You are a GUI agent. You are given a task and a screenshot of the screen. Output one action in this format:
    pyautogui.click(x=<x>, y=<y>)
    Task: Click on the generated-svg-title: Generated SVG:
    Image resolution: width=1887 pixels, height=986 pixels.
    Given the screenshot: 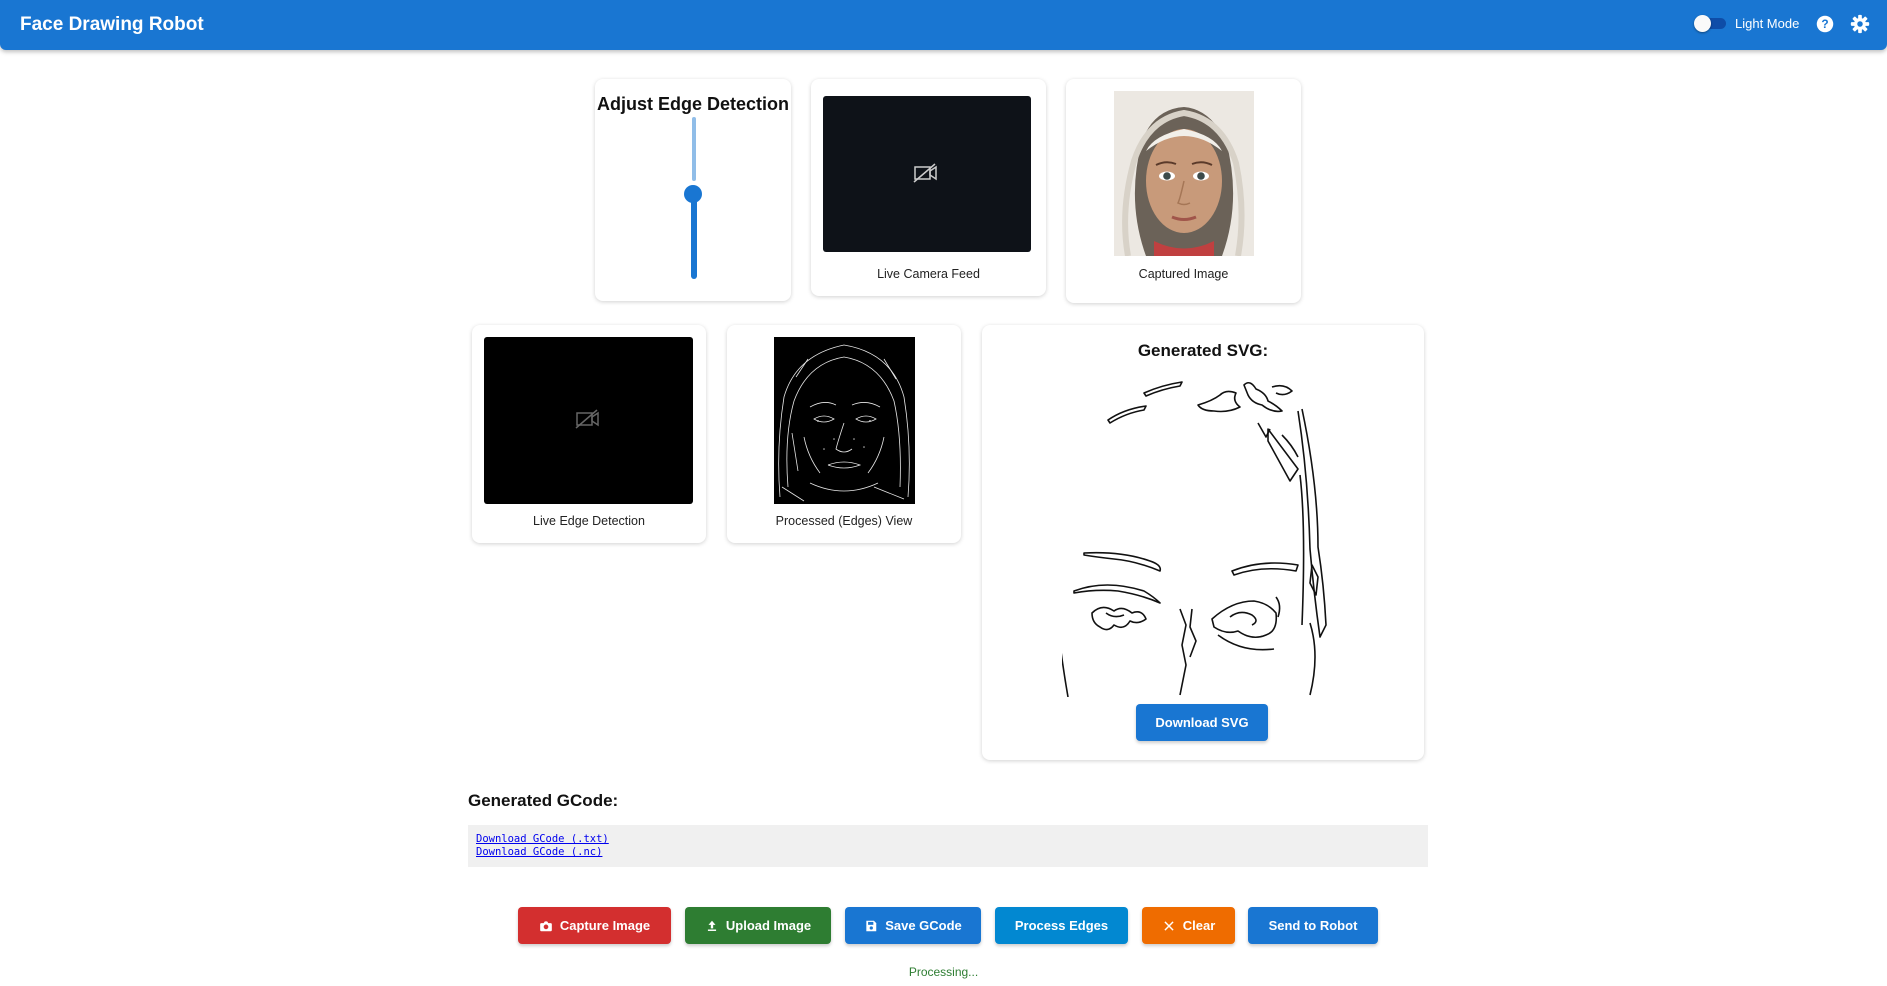 What is the action you would take?
    pyautogui.click(x=1203, y=350)
    